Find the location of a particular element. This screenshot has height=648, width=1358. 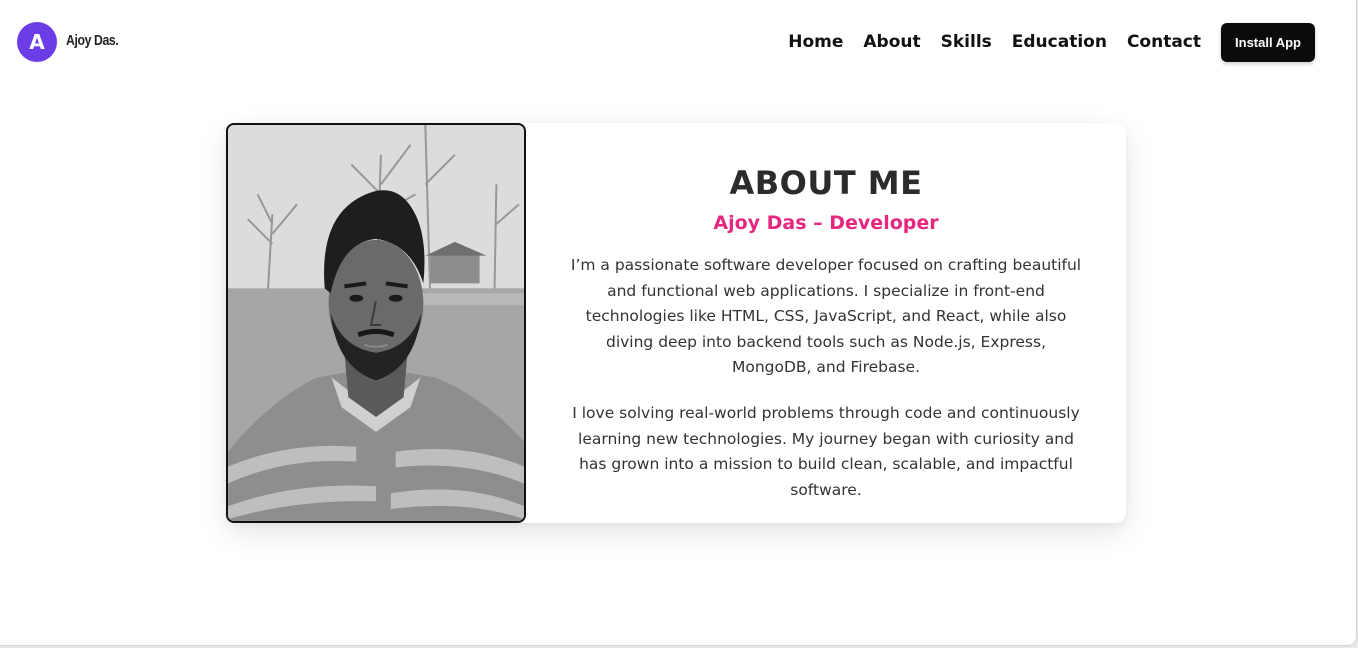

nav-link-skills: Skills is located at coordinates (966, 42).